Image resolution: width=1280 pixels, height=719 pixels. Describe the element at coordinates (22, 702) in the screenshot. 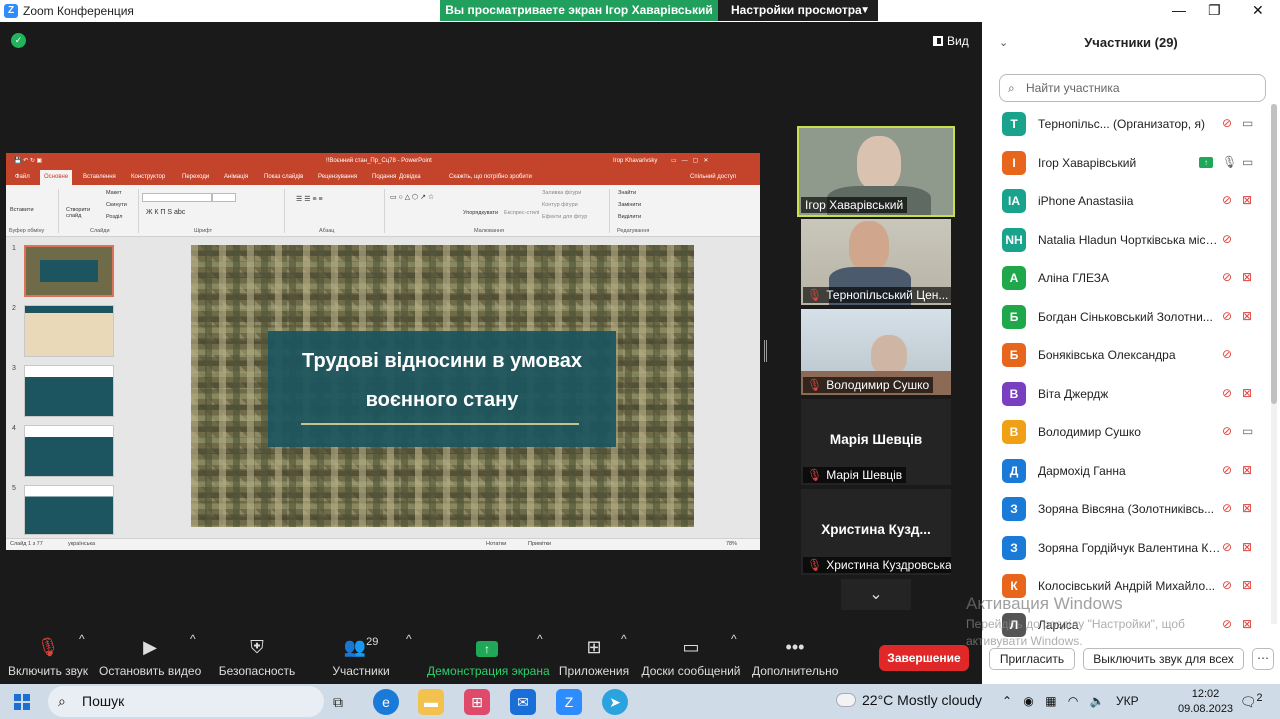

I see `windows-start-icon` at that location.